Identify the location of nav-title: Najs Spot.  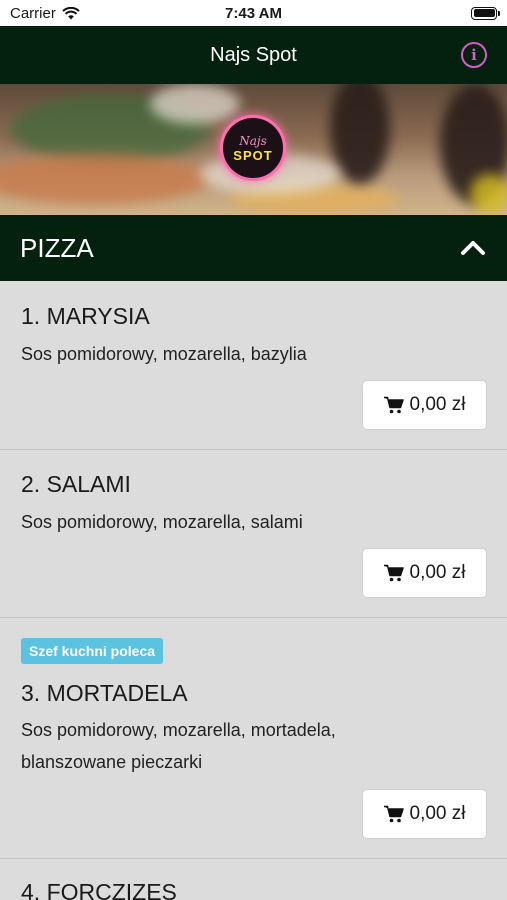
(253, 54).